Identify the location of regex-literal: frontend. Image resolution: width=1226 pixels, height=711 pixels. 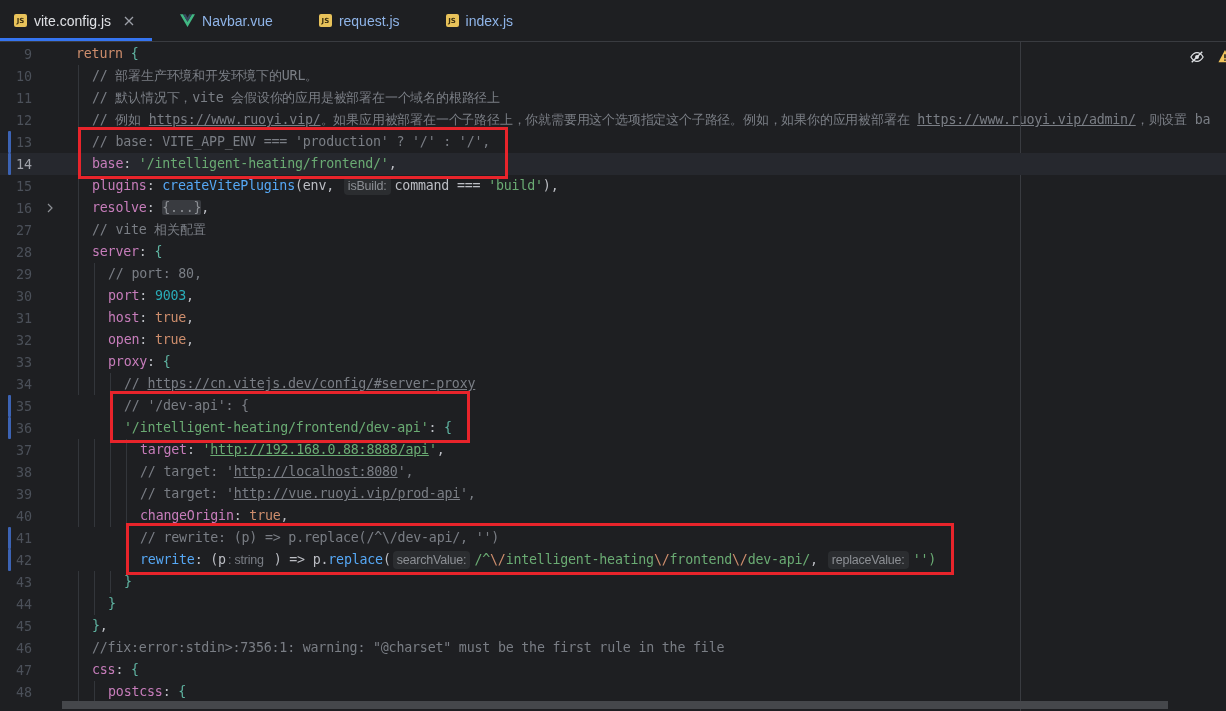
(700, 559).